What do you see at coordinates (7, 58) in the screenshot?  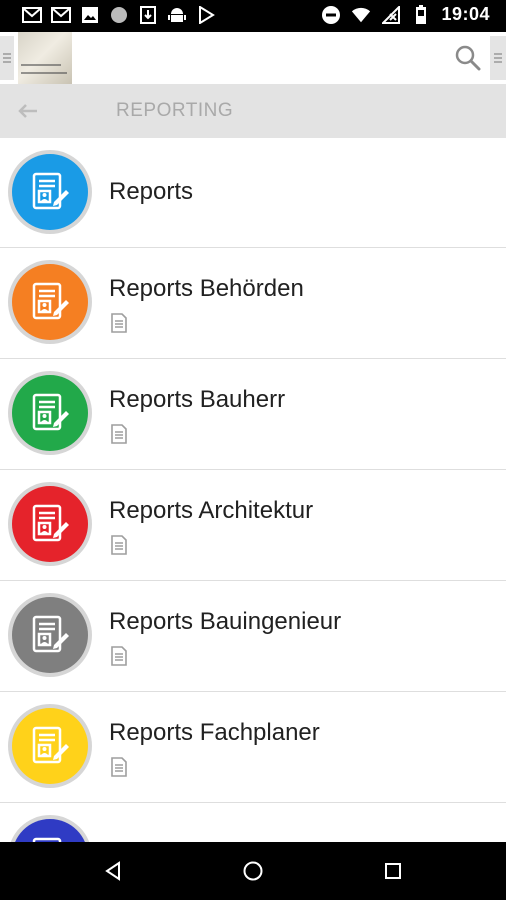 I see `drawer-handle-left` at bounding box center [7, 58].